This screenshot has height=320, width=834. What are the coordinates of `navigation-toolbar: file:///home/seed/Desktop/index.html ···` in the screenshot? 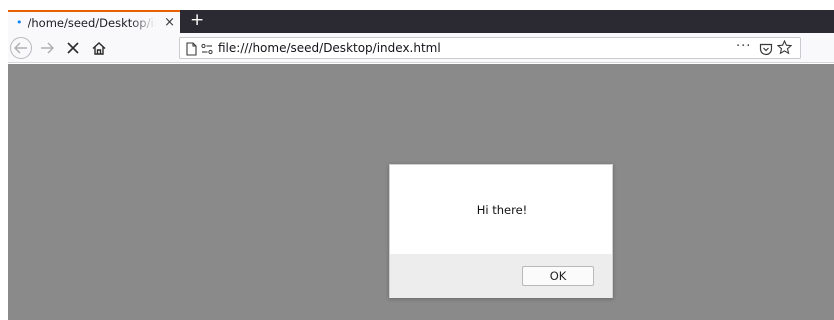 It's located at (421, 48).